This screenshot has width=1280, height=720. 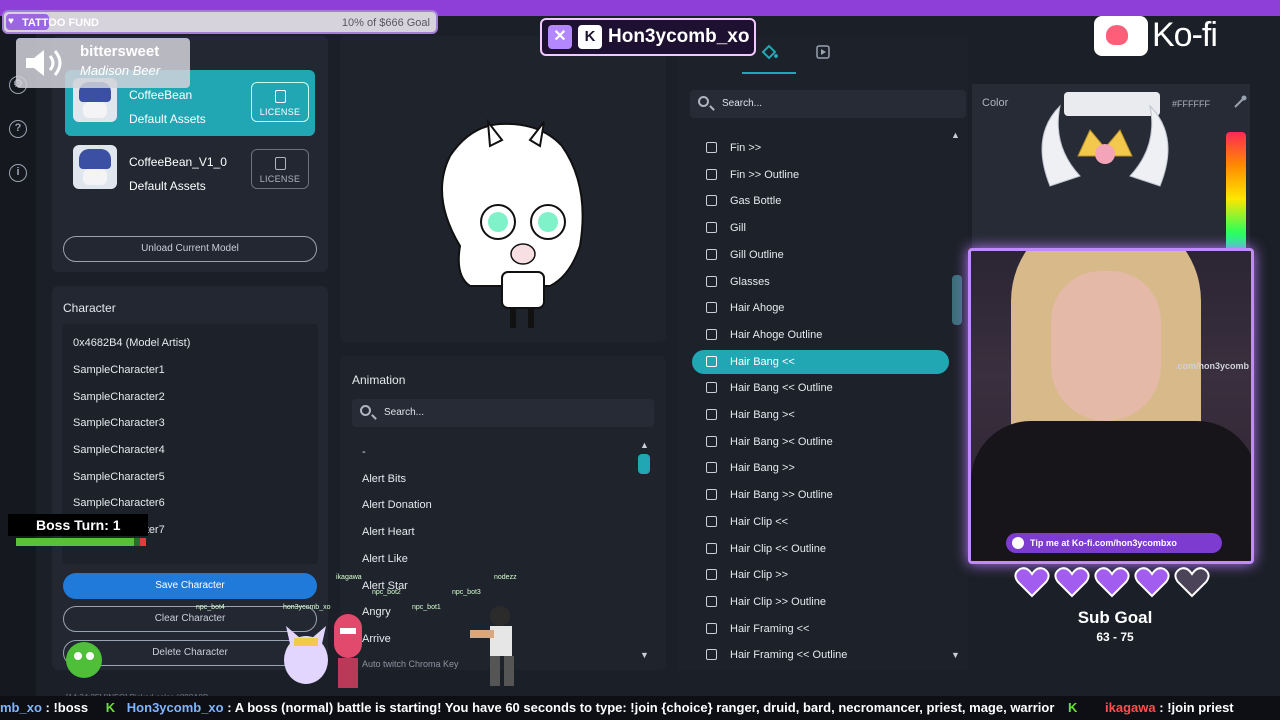 What do you see at coordinates (827, 629) in the screenshot?
I see `list-item: Hair Framing <<` at bounding box center [827, 629].